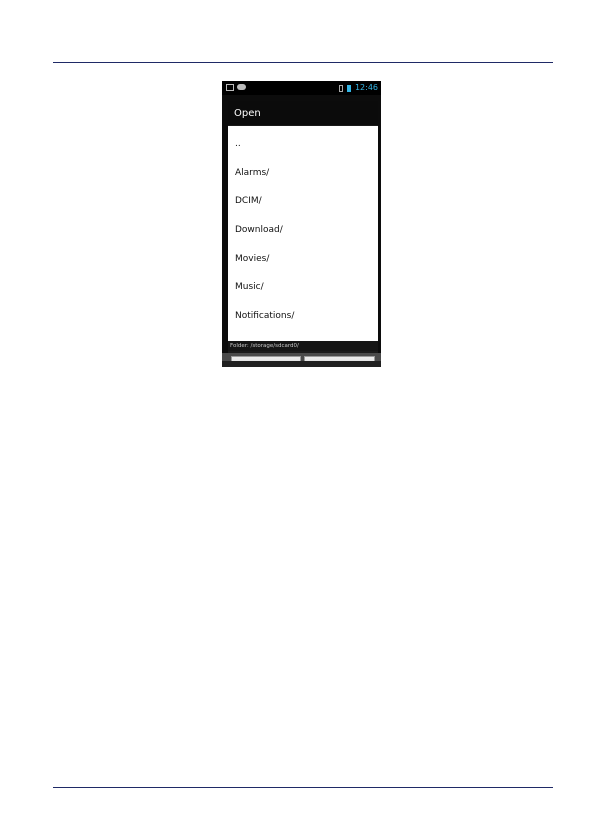 The height and width of the screenshot is (839, 595). I want to click on chat-icon, so click(241, 87).